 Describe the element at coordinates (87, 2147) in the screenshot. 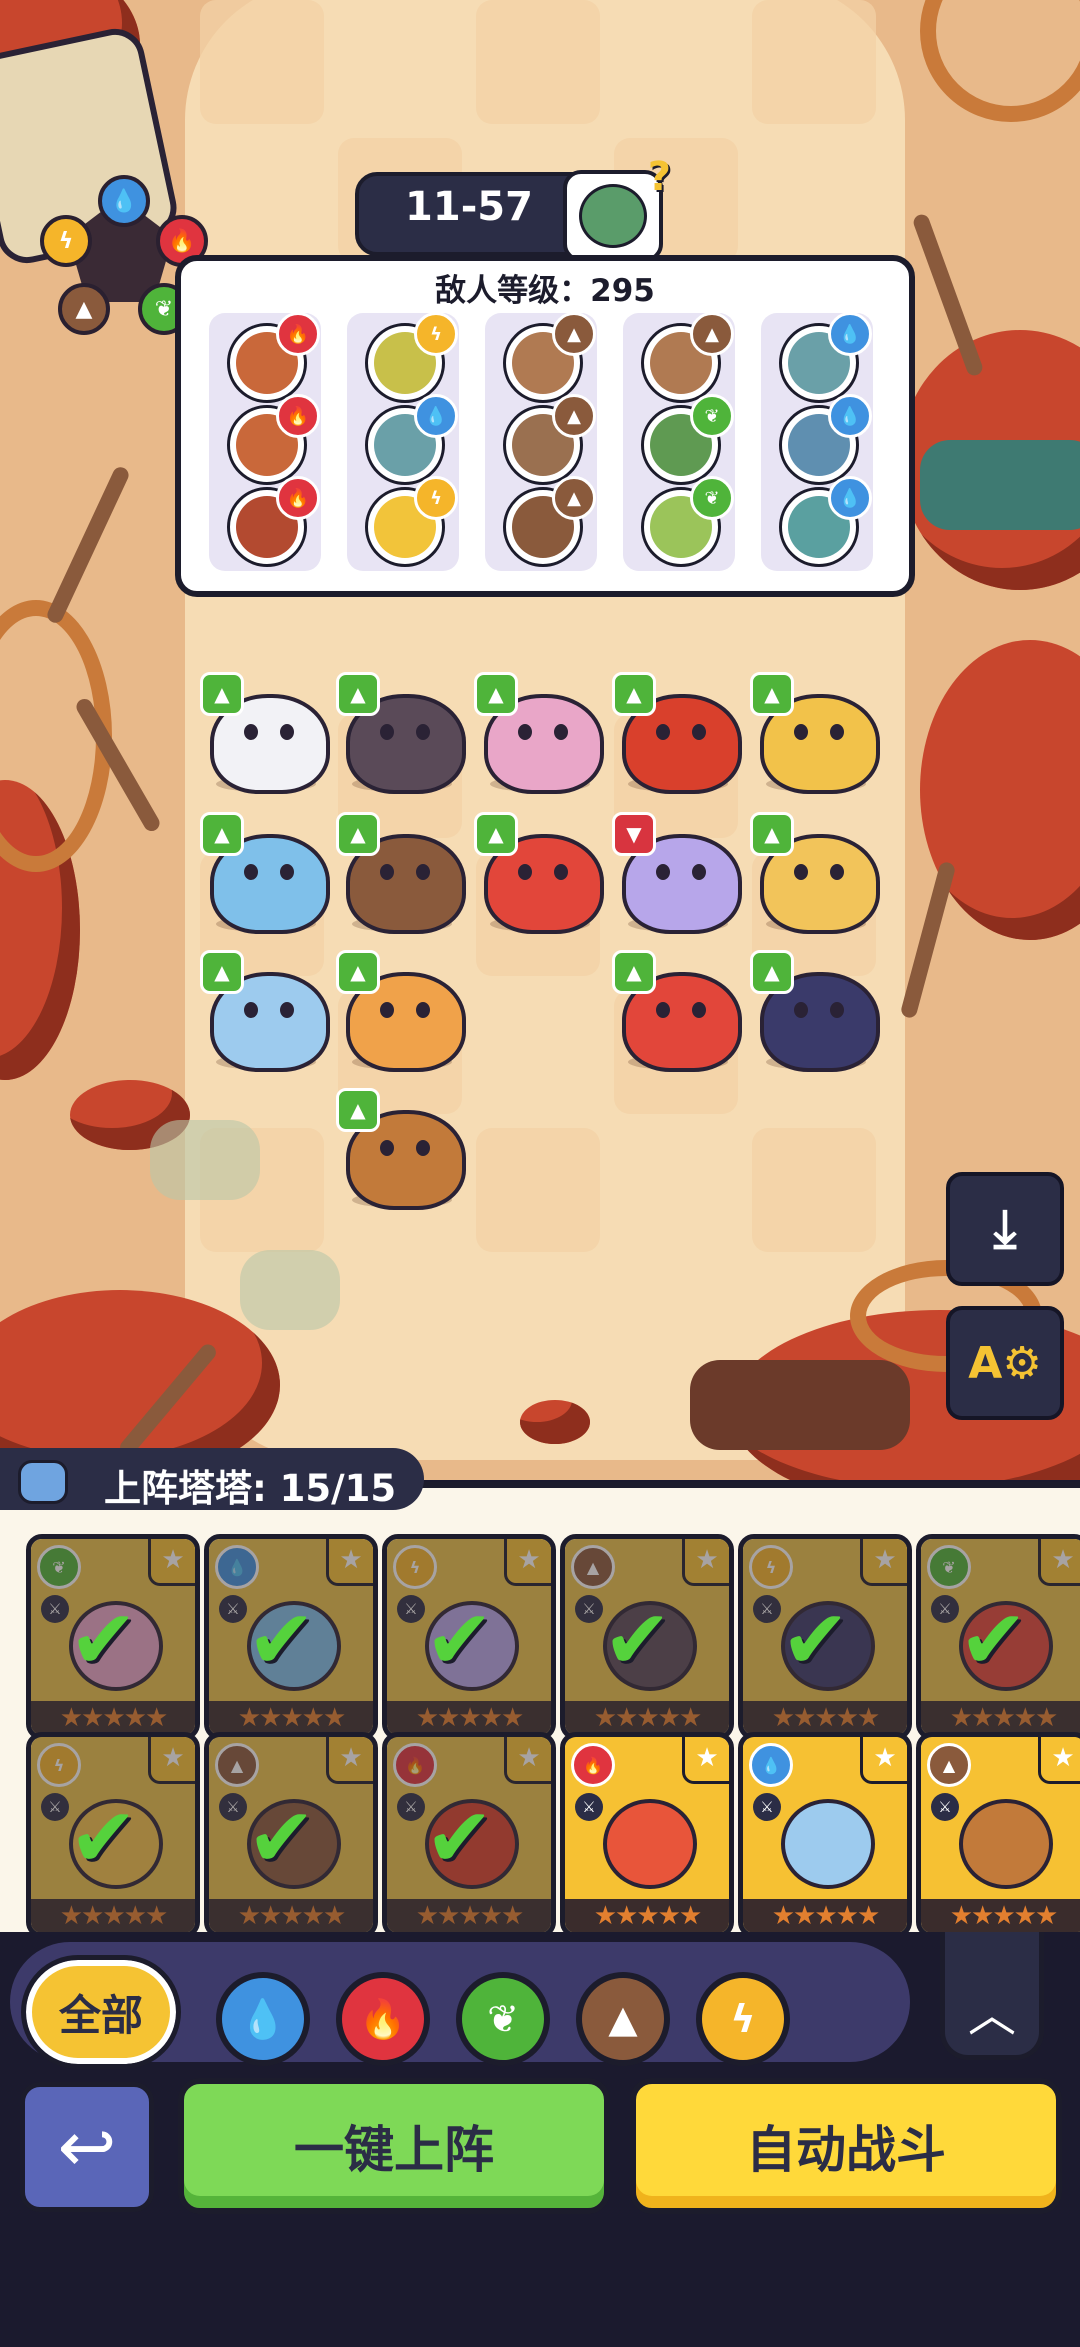

I see `back-button: ↩` at that location.